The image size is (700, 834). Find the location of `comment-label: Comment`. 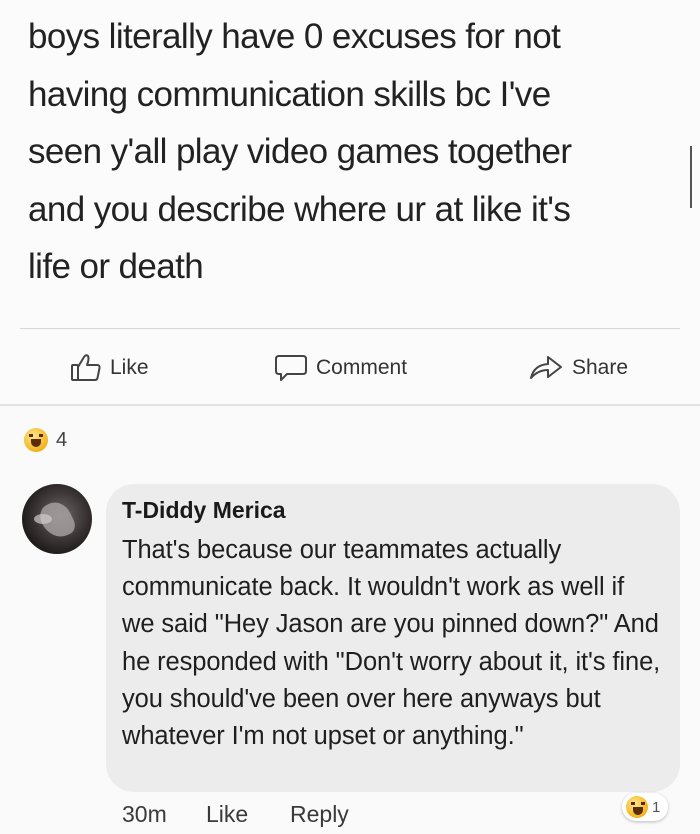

comment-label: Comment is located at coordinates (362, 367).